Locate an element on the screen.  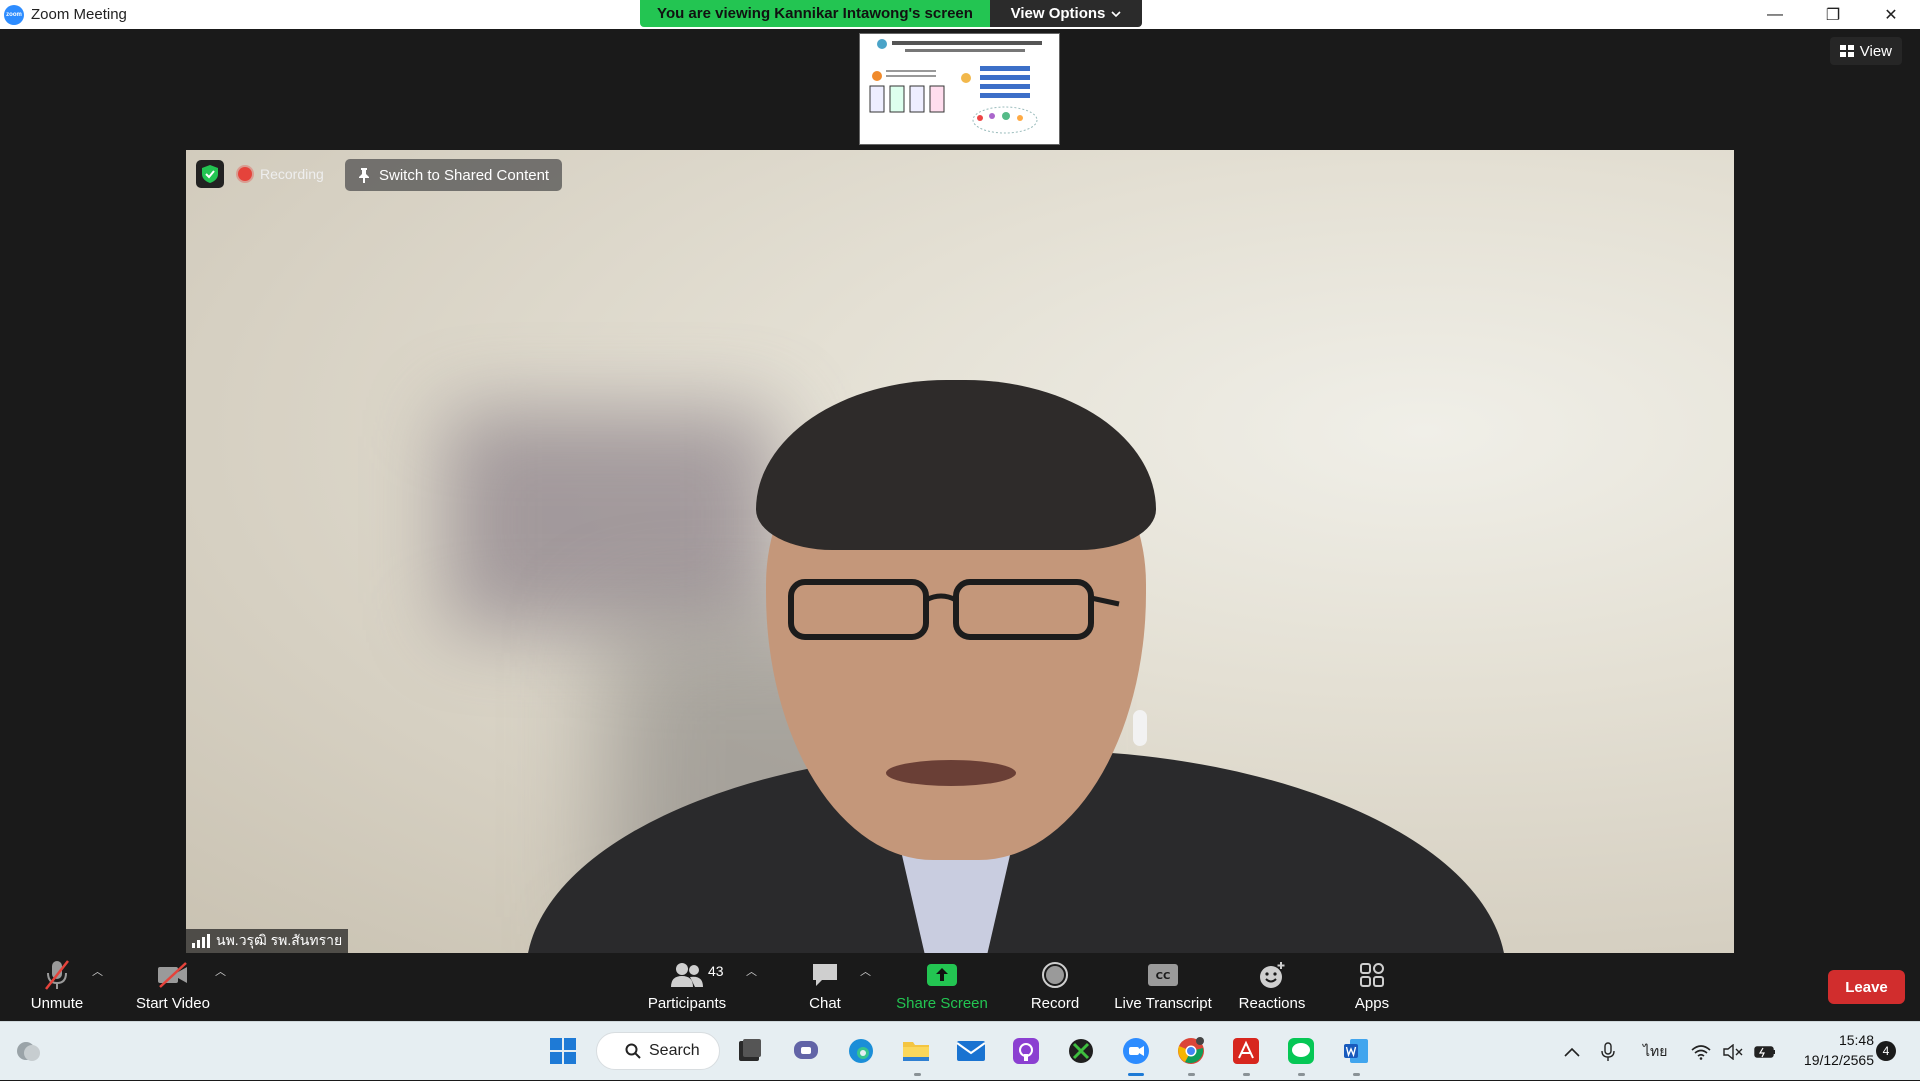
search-icon is located at coordinates (633, 1051).